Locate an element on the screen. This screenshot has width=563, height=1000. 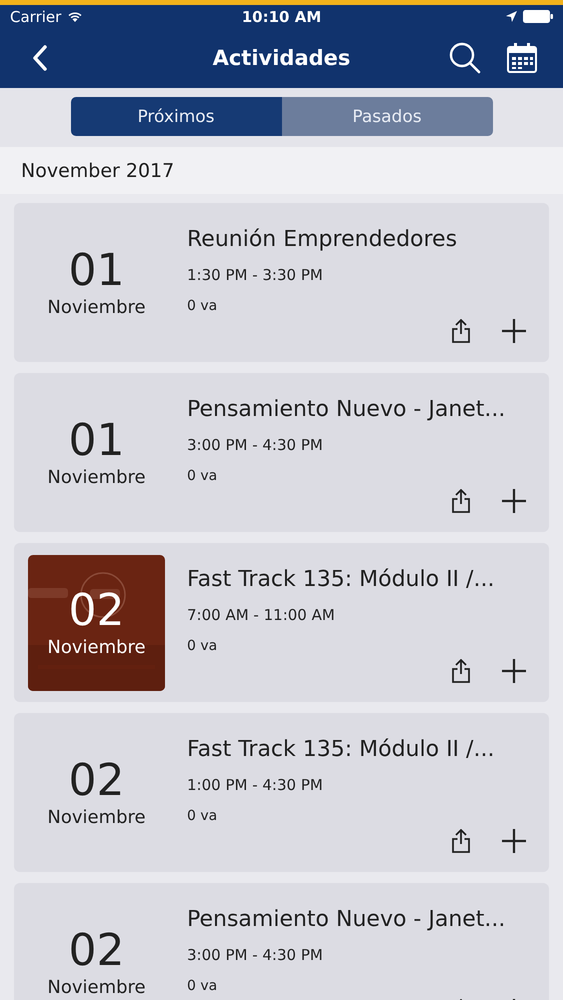
location-arrow-icon is located at coordinates (511, 16).